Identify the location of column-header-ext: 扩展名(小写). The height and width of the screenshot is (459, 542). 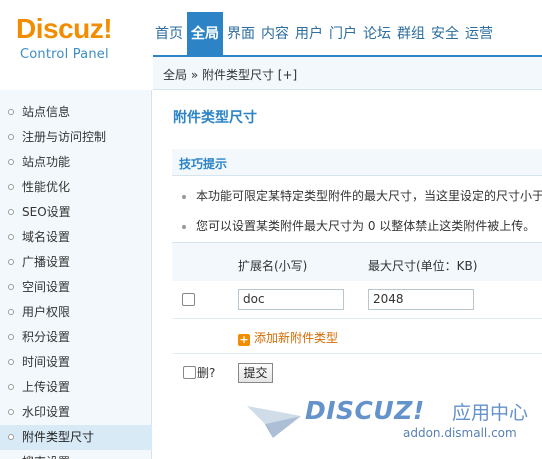
(273, 266).